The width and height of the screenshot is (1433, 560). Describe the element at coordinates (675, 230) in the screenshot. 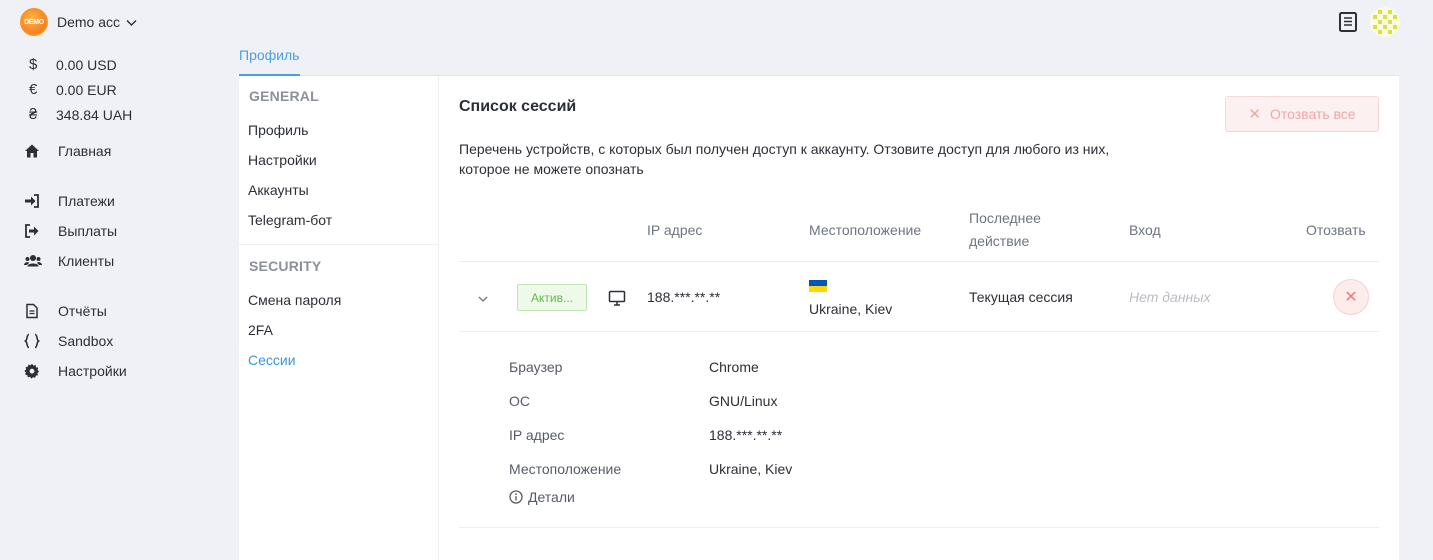

I see `column-ip: IP адрес` at that location.